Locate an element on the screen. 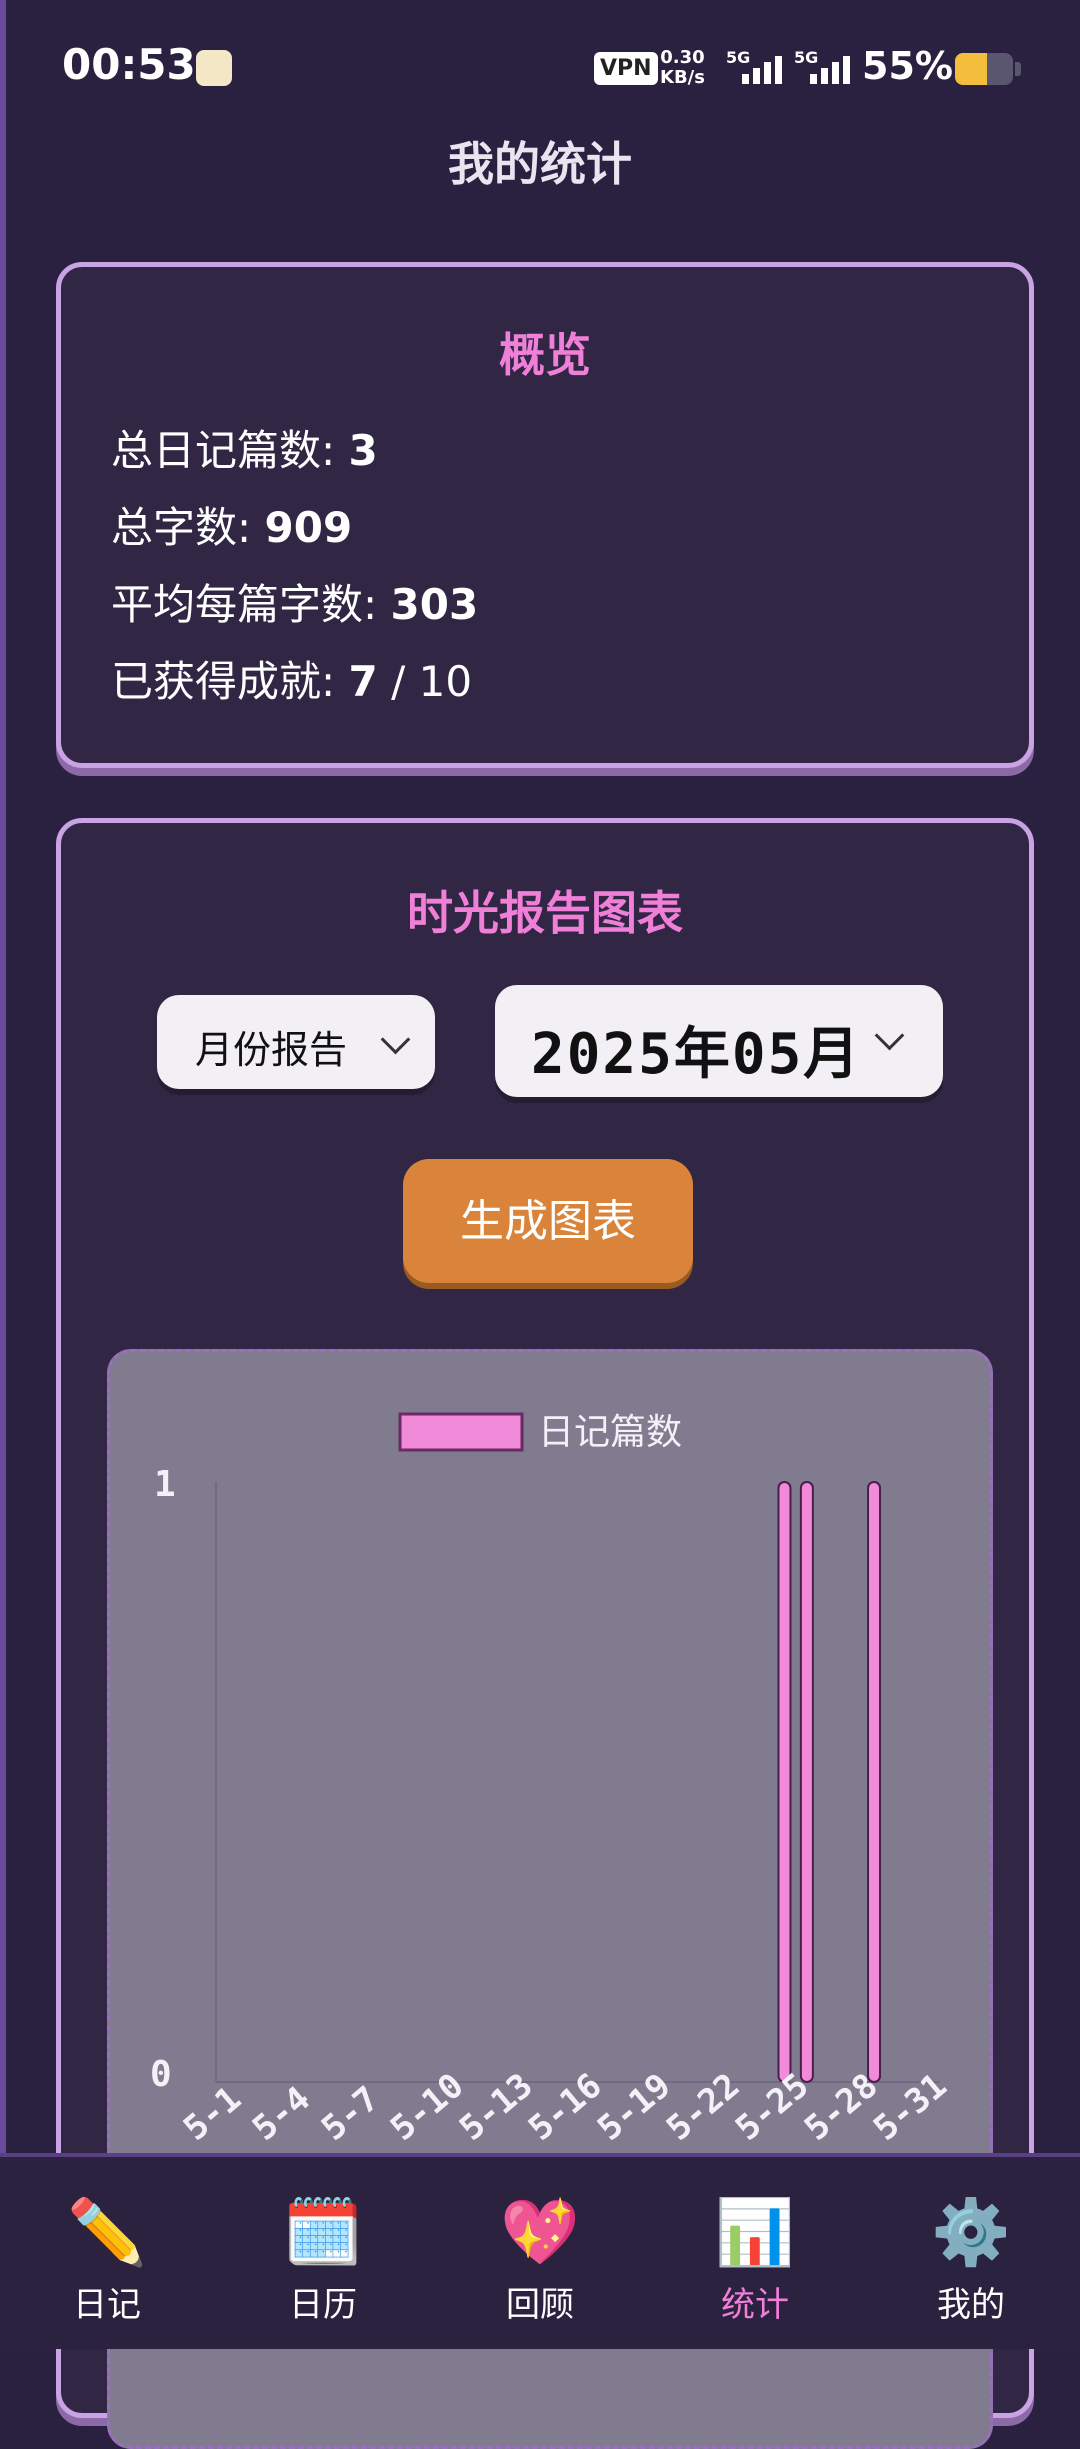  stat-label: 已获得成就: is located at coordinates (230, 681).